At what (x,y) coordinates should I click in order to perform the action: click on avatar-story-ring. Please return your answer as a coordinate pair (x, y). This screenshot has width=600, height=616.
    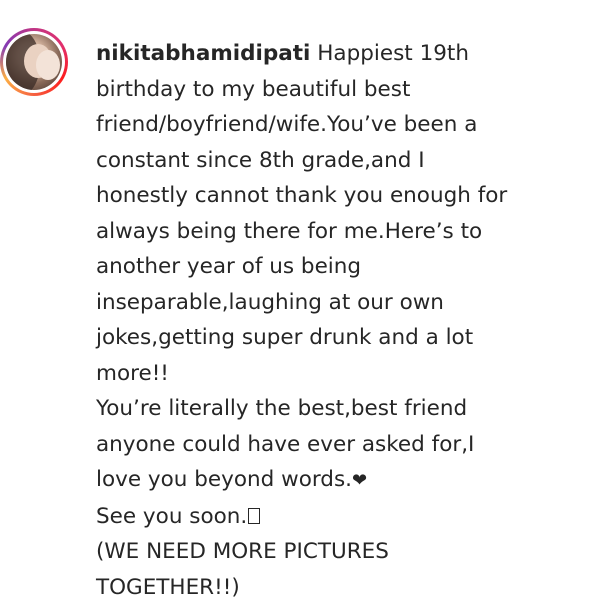
    Looking at the image, I should click on (34, 62).